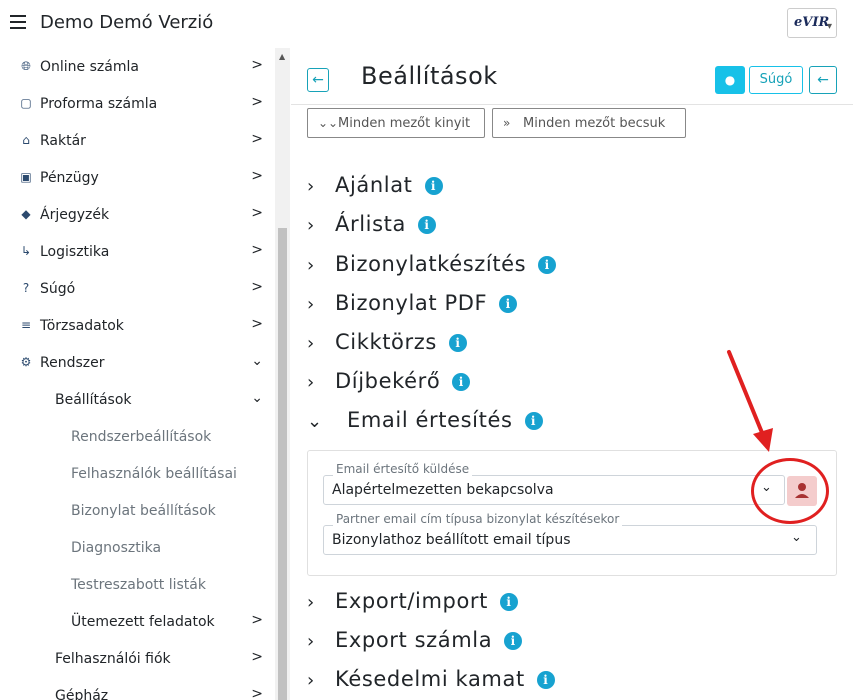 The image size is (853, 700). I want to click on sidebar-item-label: Felhasználók beállításai, so click(154, 474).